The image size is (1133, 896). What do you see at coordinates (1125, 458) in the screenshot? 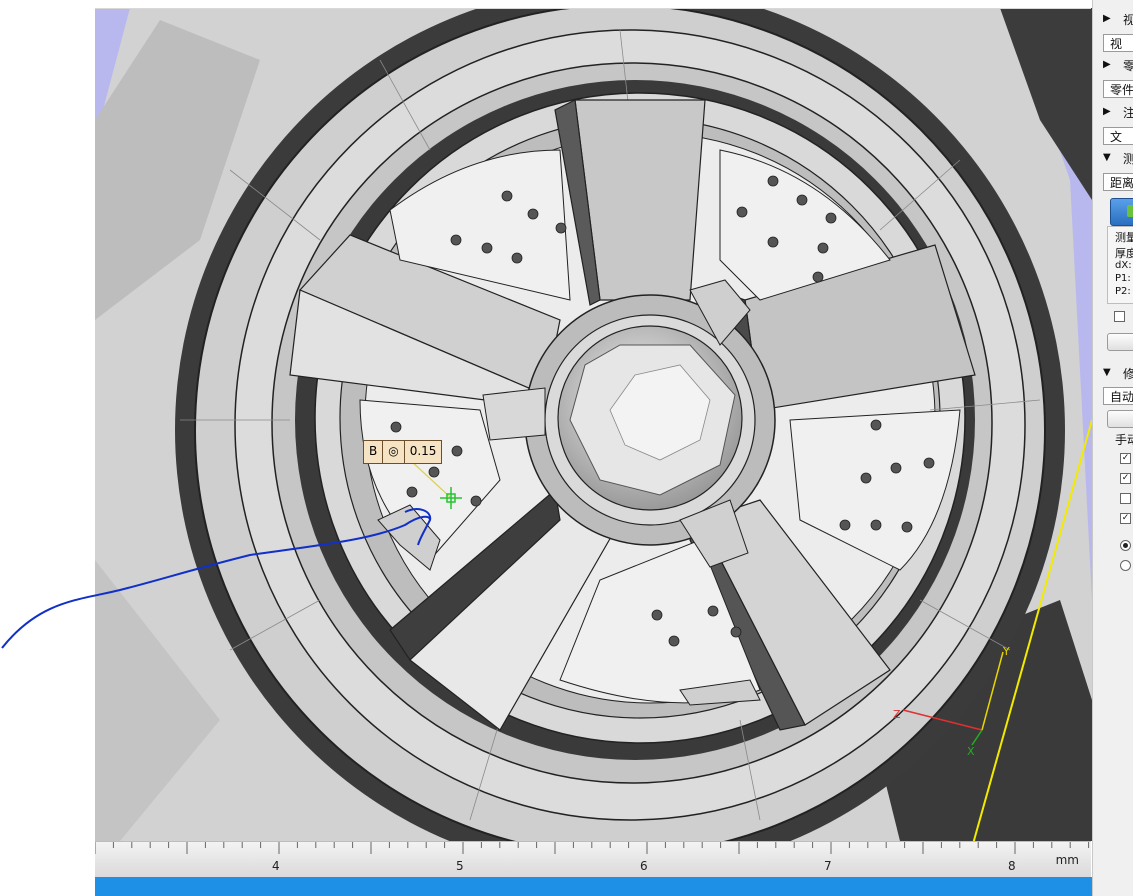
I see `option-checkbox-1: ✓` at bounding box center [1125, 458].